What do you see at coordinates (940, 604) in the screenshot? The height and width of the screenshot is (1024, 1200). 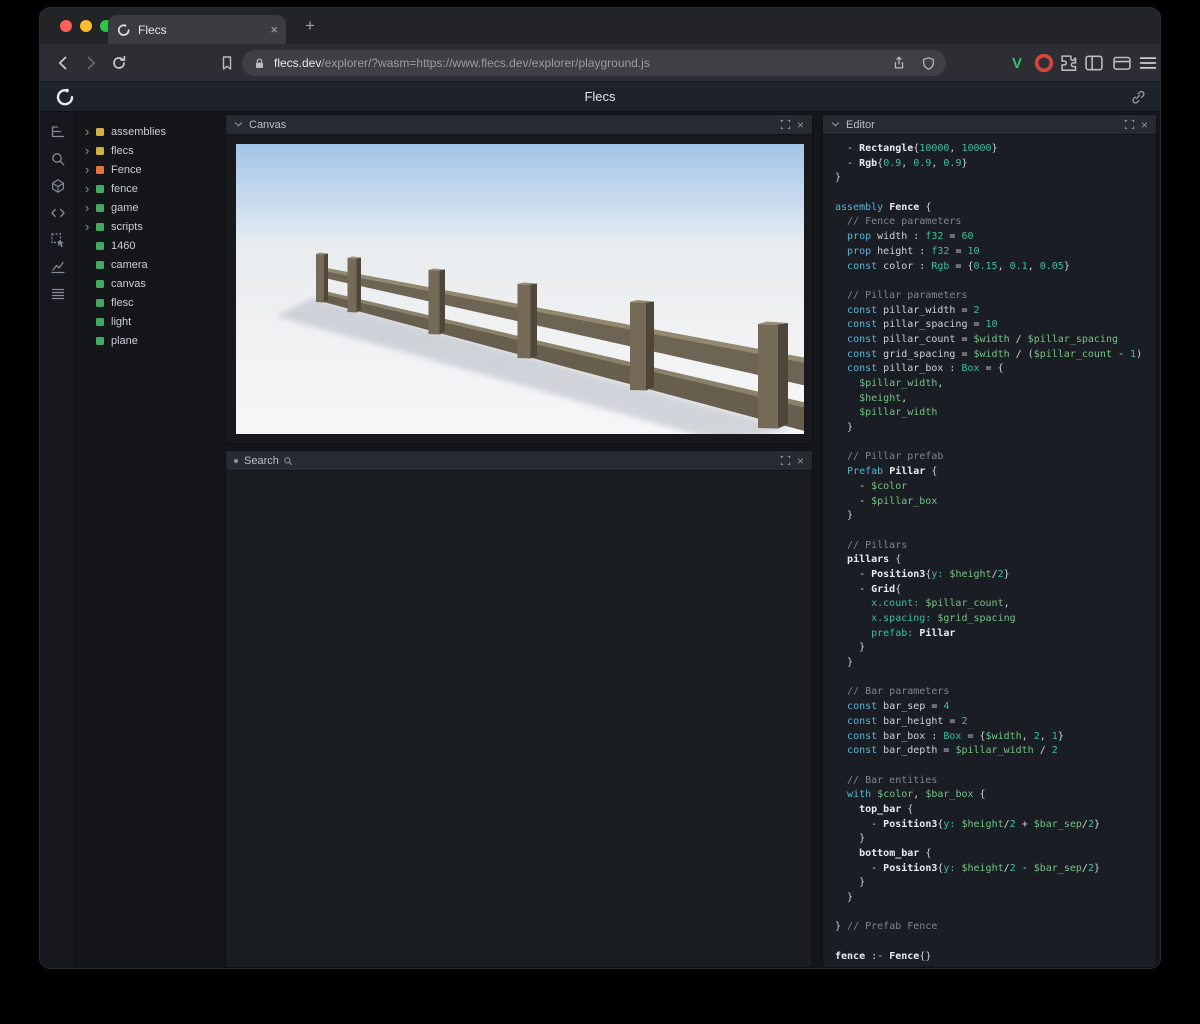 I see `code-line: x.count: $pillar_count,` at bounding box center [940, 604].